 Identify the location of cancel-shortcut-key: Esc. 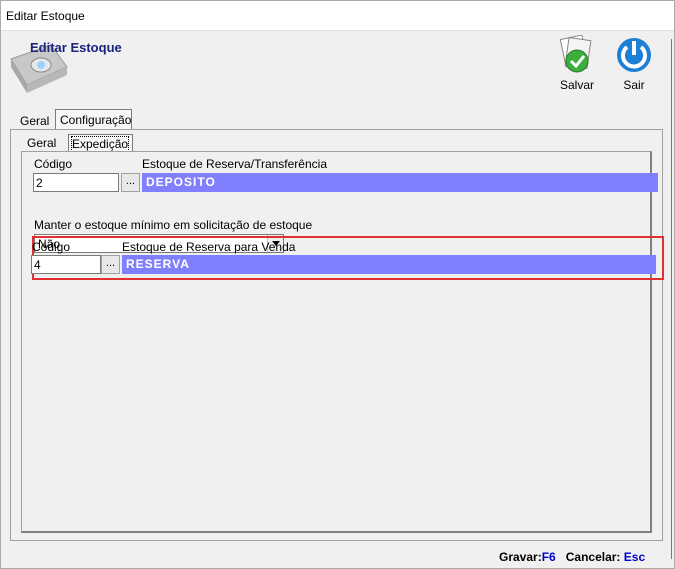
(634, 557).